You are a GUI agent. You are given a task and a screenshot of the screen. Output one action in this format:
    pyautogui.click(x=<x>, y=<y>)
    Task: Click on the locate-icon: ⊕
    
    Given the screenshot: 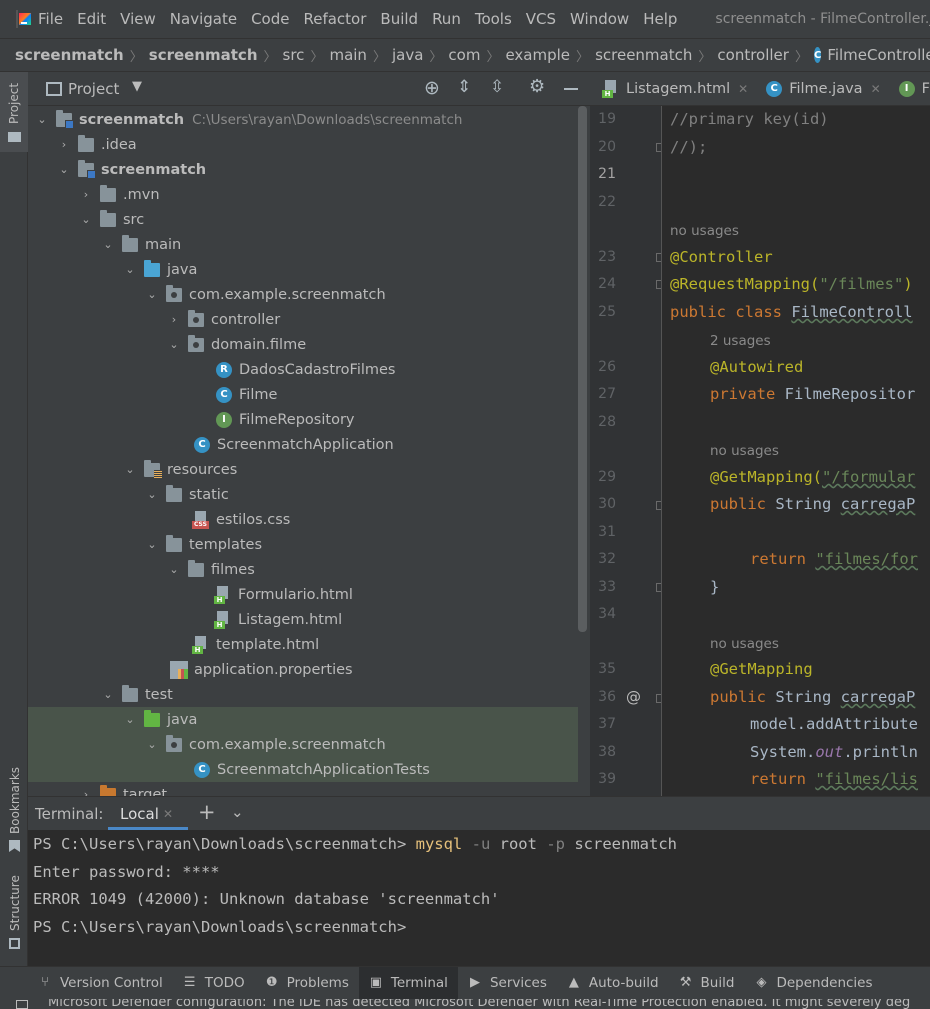 What is the action you would take?
    pyautogui.click(x=432, y=88)
    